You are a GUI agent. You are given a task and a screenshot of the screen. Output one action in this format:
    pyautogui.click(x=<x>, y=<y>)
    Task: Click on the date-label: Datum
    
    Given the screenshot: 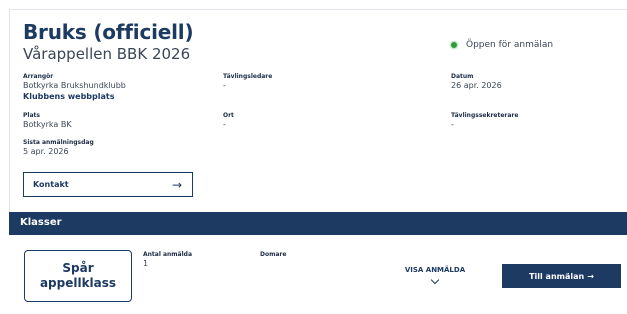 What is the action you would take?
    pyautogui.click(x=462, y=76)
    